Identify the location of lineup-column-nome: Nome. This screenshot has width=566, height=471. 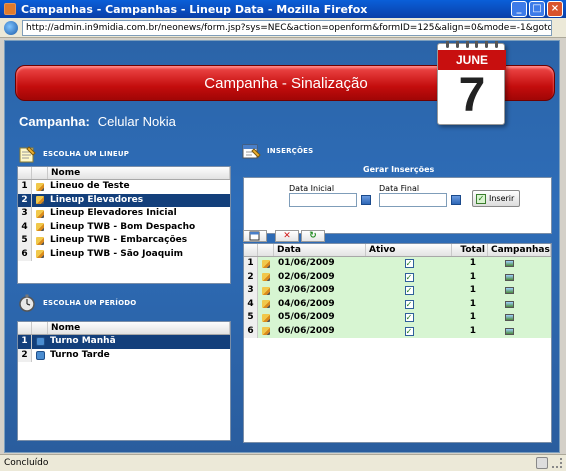
(139, 173).